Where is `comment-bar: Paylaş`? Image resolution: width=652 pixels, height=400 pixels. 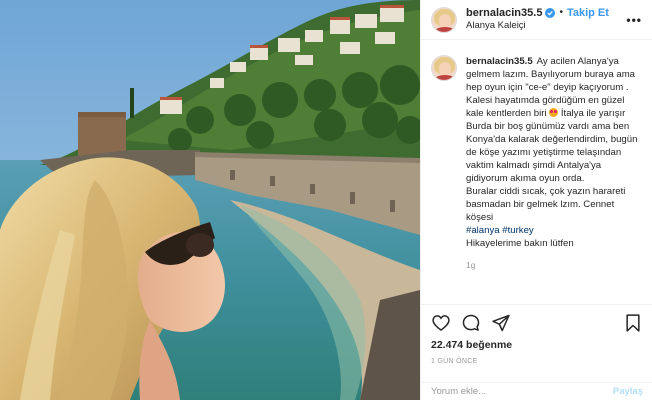
comment-bar: Paylaş is located at coordinates (536, 391).